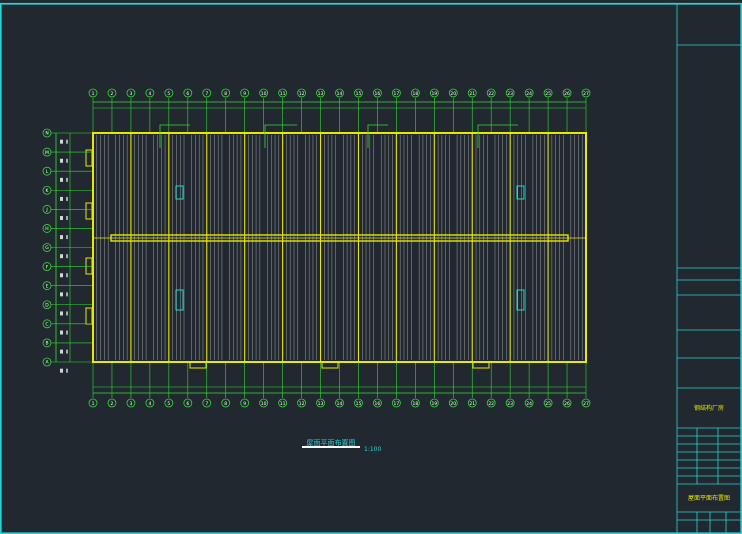 This screenshot has width=742, height=534. Describe the element at coordinates (709, 498) in the screenshot. I see `drawing-name-label: 屋面平面布置图` at that location.